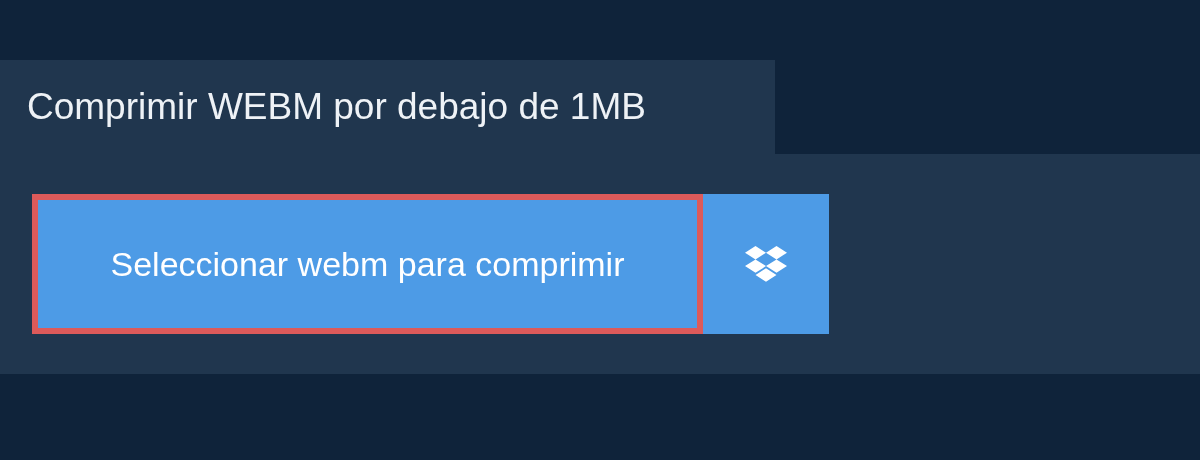  I want to click on dropbox-icon, so click(766, 264).